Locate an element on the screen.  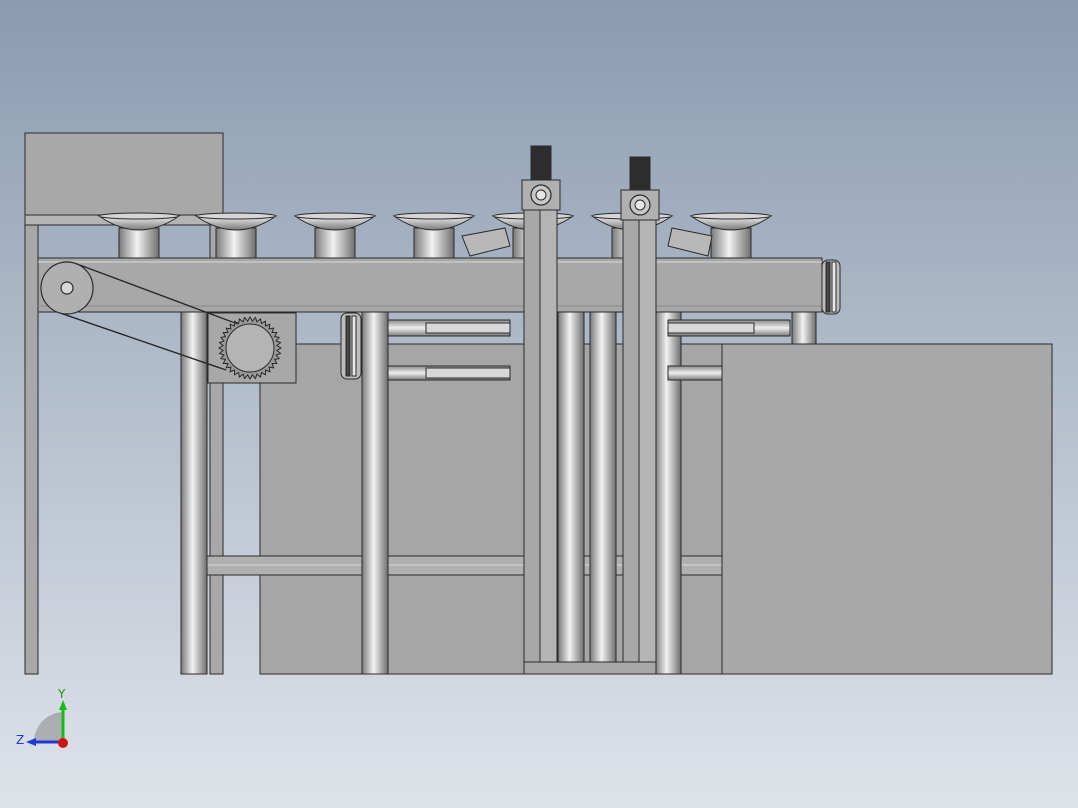
triad-z-label: Z is located at coordinates (20, 740).